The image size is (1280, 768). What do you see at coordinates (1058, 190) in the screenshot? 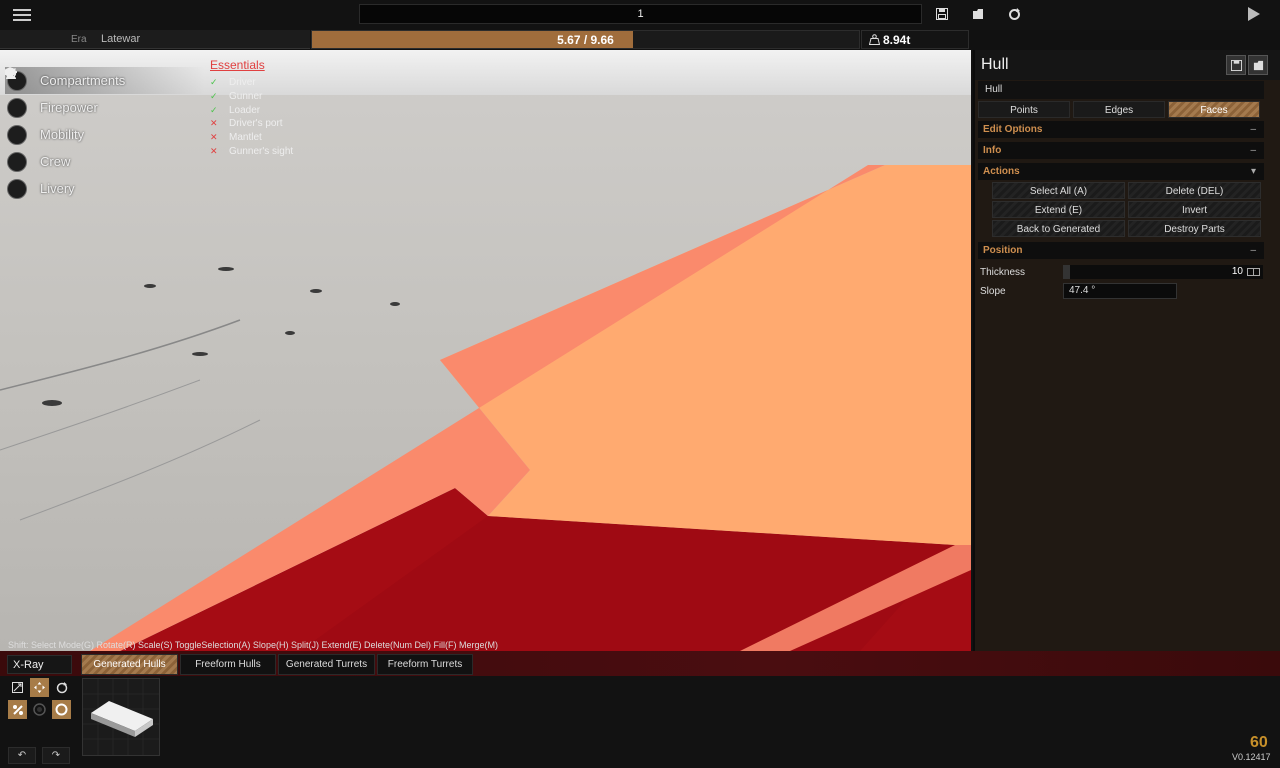
I see `select-all-button: Select All (A)` at bounding box center [1058, 190].